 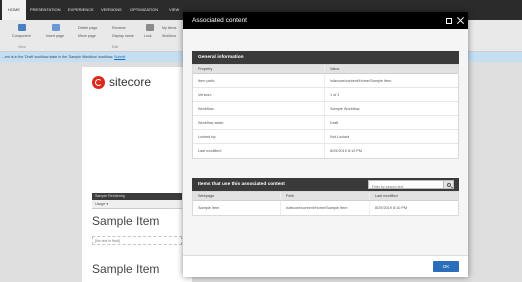 I want to click on tab-versions: VERSIONS, so click(x=111, y=10).